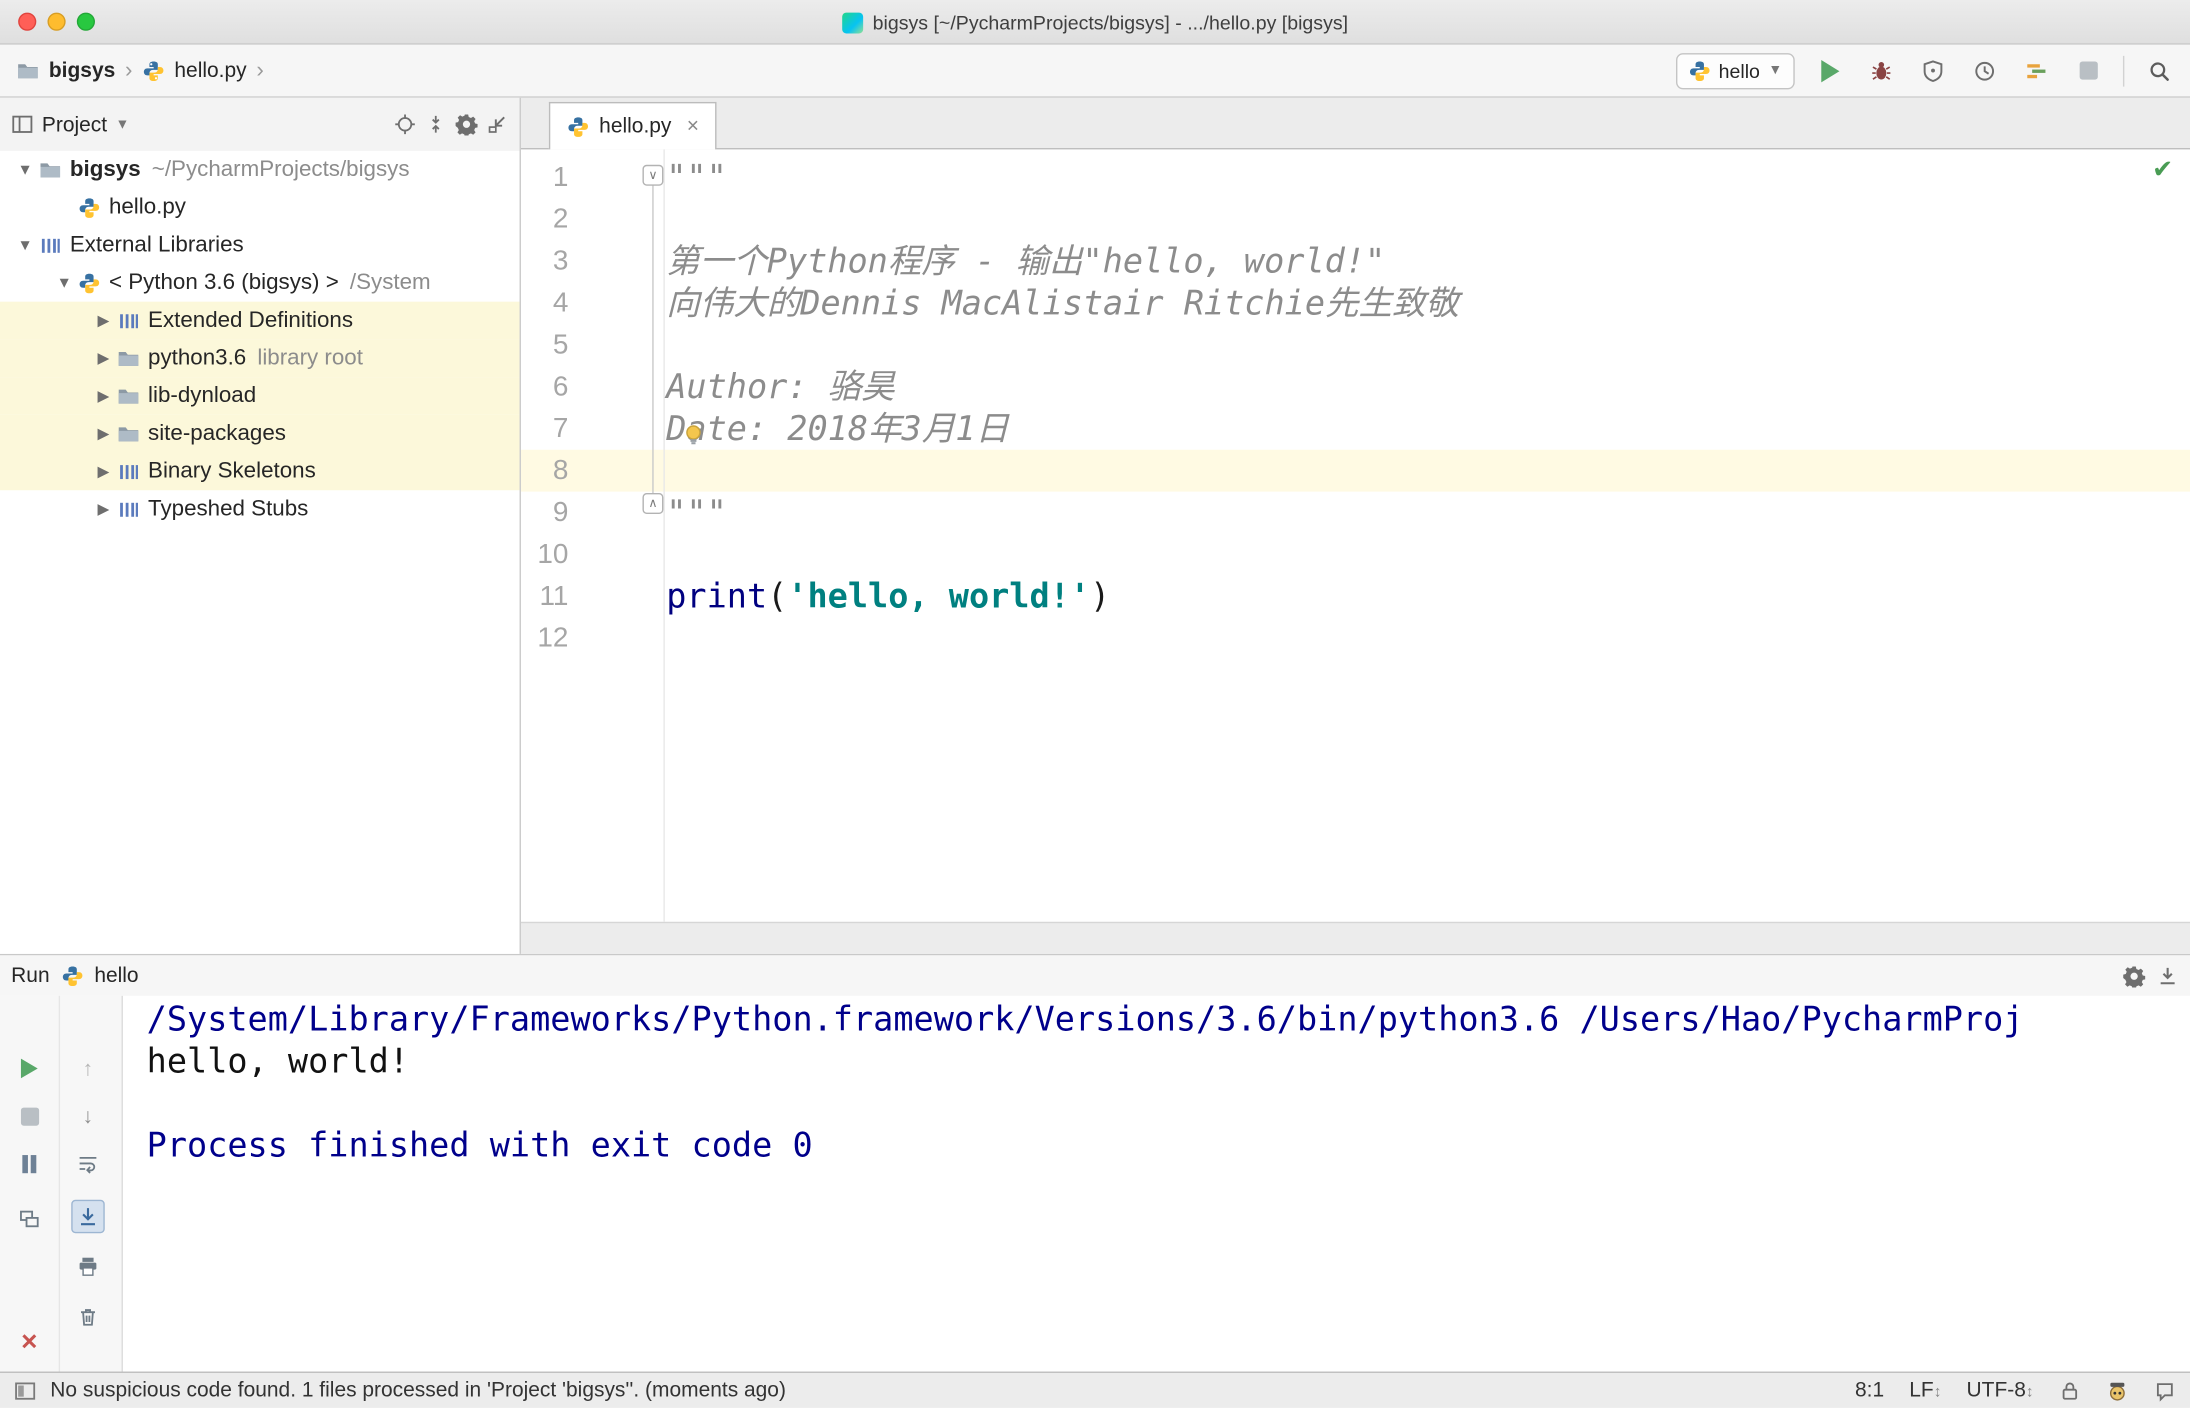  Describe the element at coordinates (88, 1164) in the screenshot. I see `soft-wrap-button` at that location.